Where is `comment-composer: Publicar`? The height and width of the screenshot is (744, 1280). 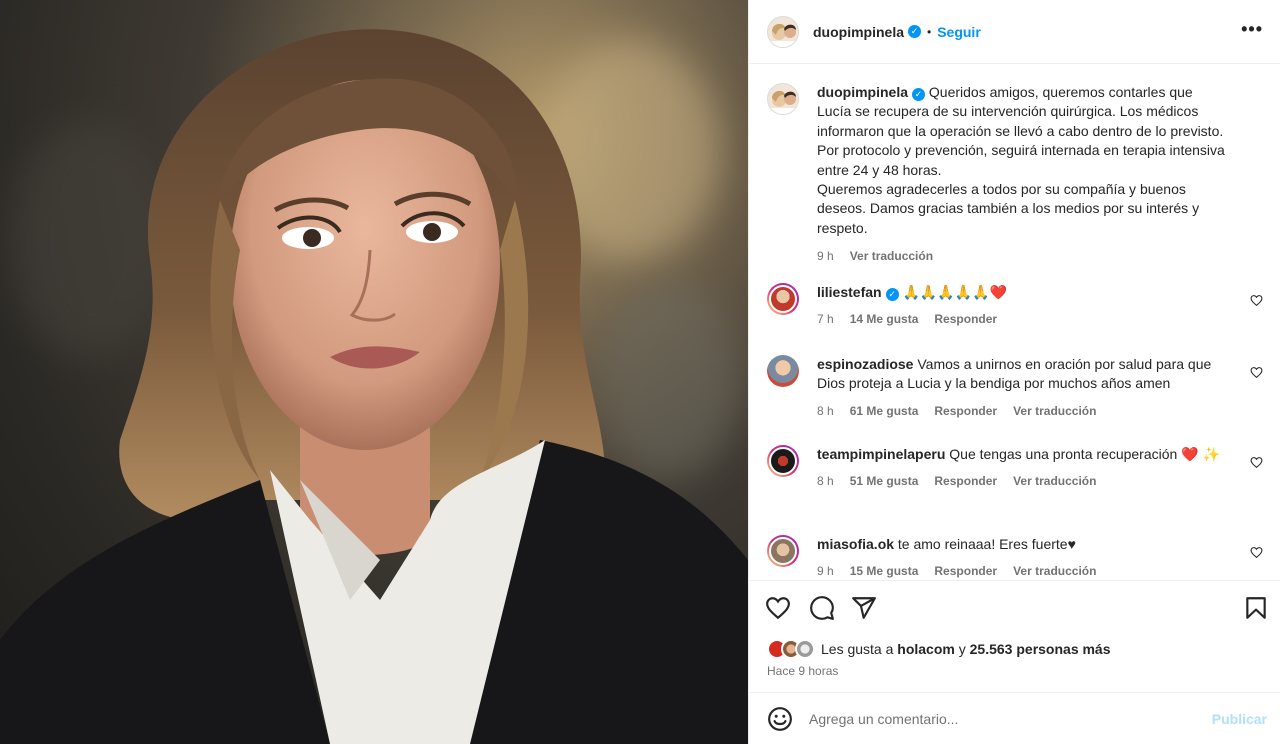 comment-composer: Publicar is located at coordinates (1014, 718).